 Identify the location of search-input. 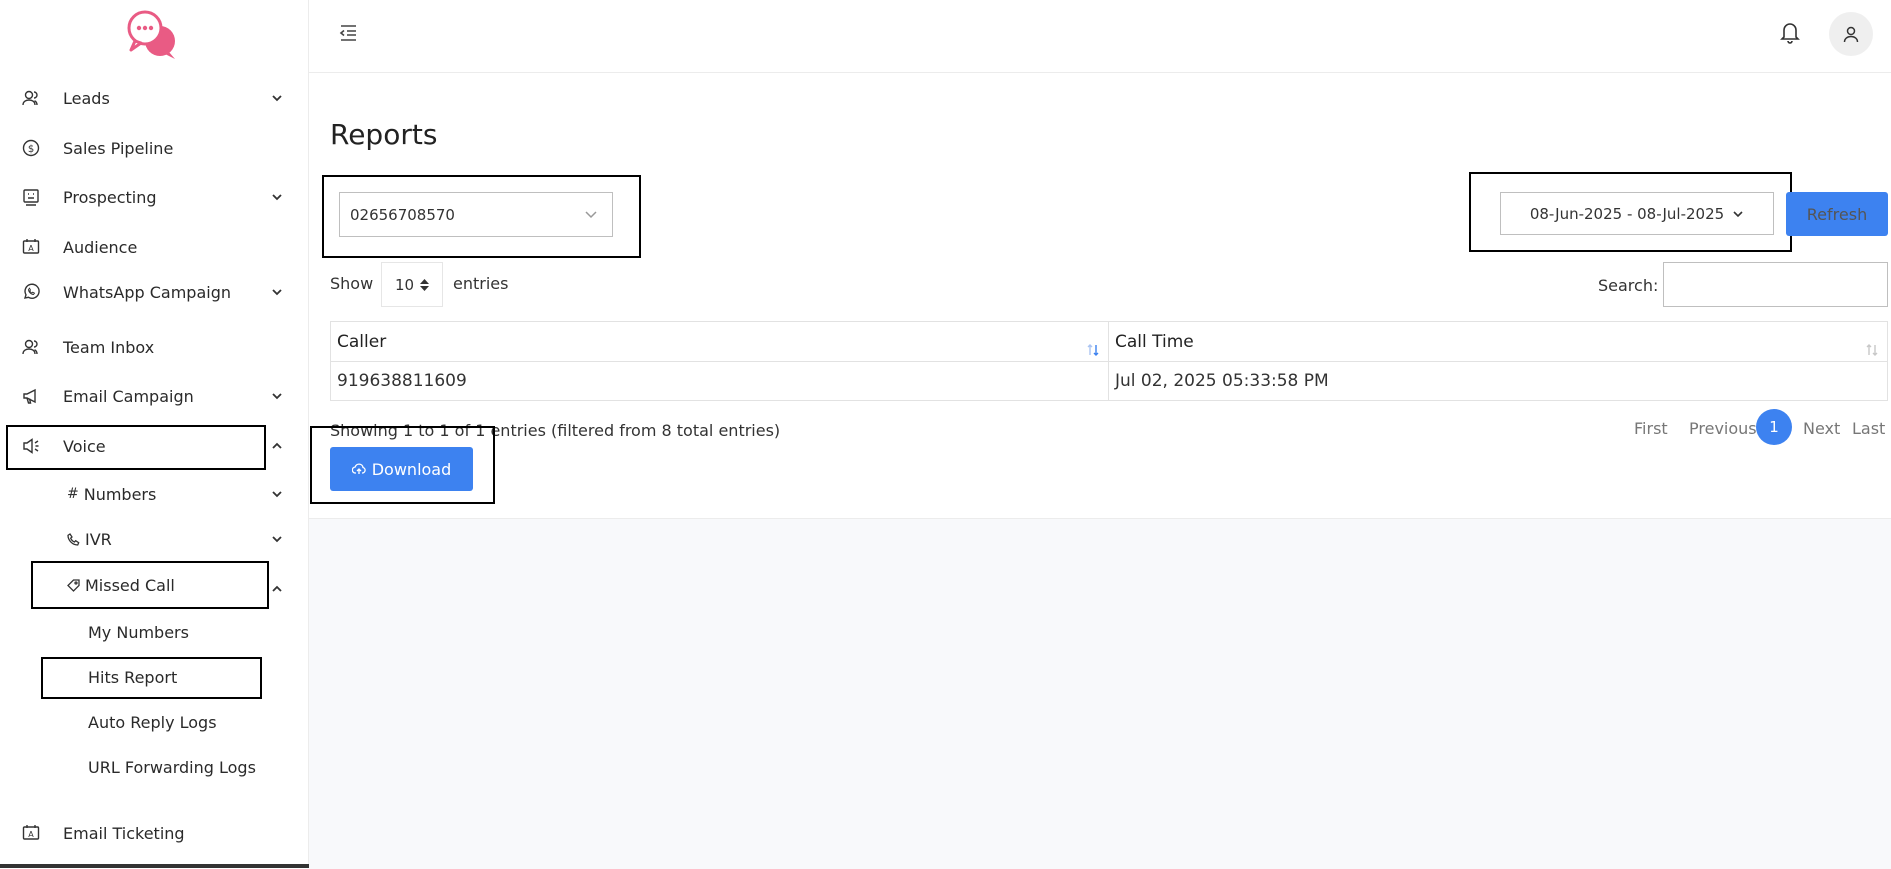
(1775, 284).